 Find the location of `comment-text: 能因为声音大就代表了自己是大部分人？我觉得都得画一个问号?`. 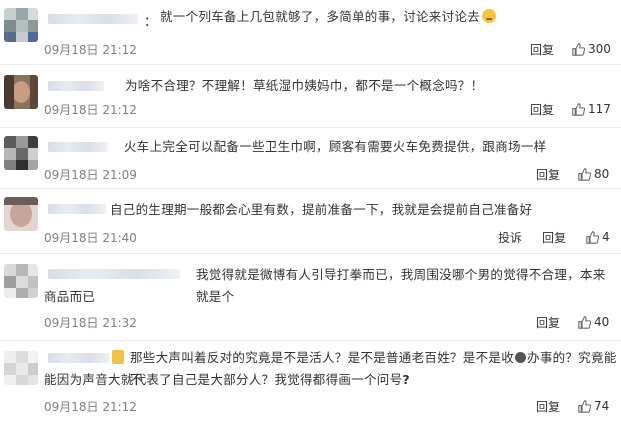

comment-text: 能因为声音大就代表了自己是大部分人？我觉得都得画一个问号? is located at coordinates (227, 380).